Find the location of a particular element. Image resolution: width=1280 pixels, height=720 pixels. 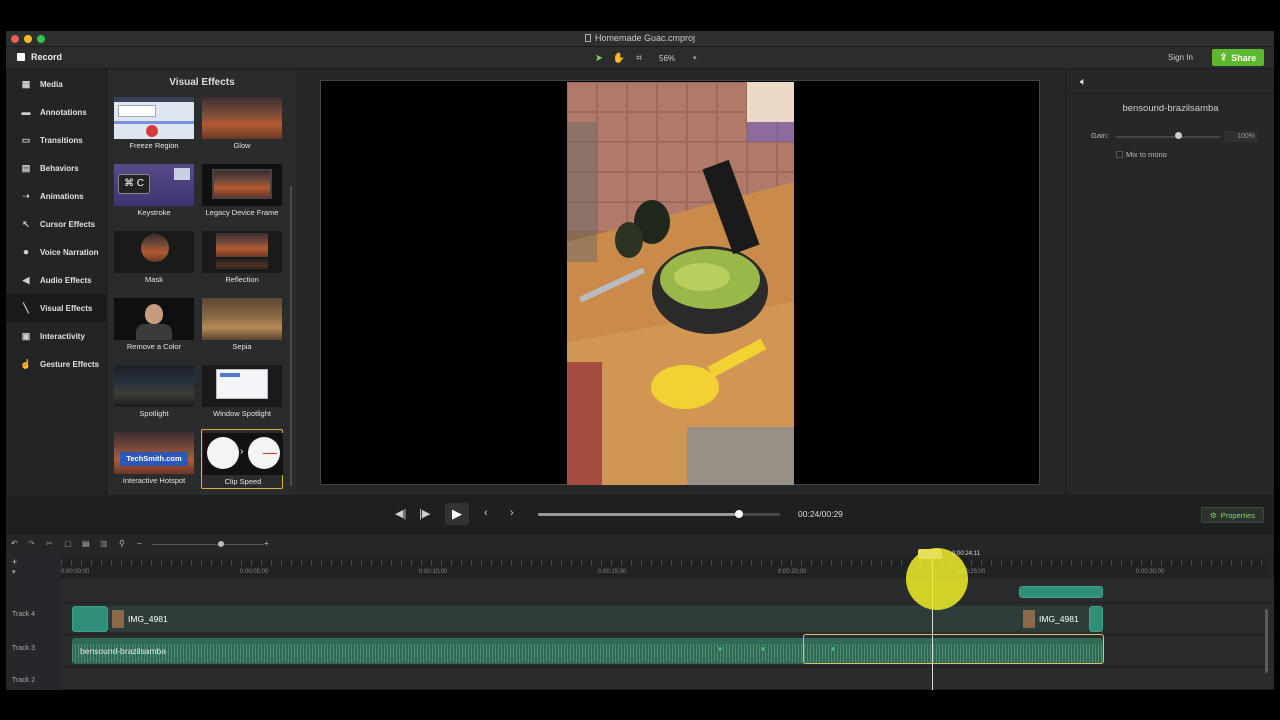

effect-tile-spotlight: Spotlight is located at coordinates (154, 392).